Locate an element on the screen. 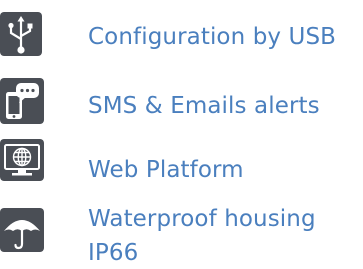 The image size is (363, 269). monitor-globe-icon is located at coordinates (22, 160).